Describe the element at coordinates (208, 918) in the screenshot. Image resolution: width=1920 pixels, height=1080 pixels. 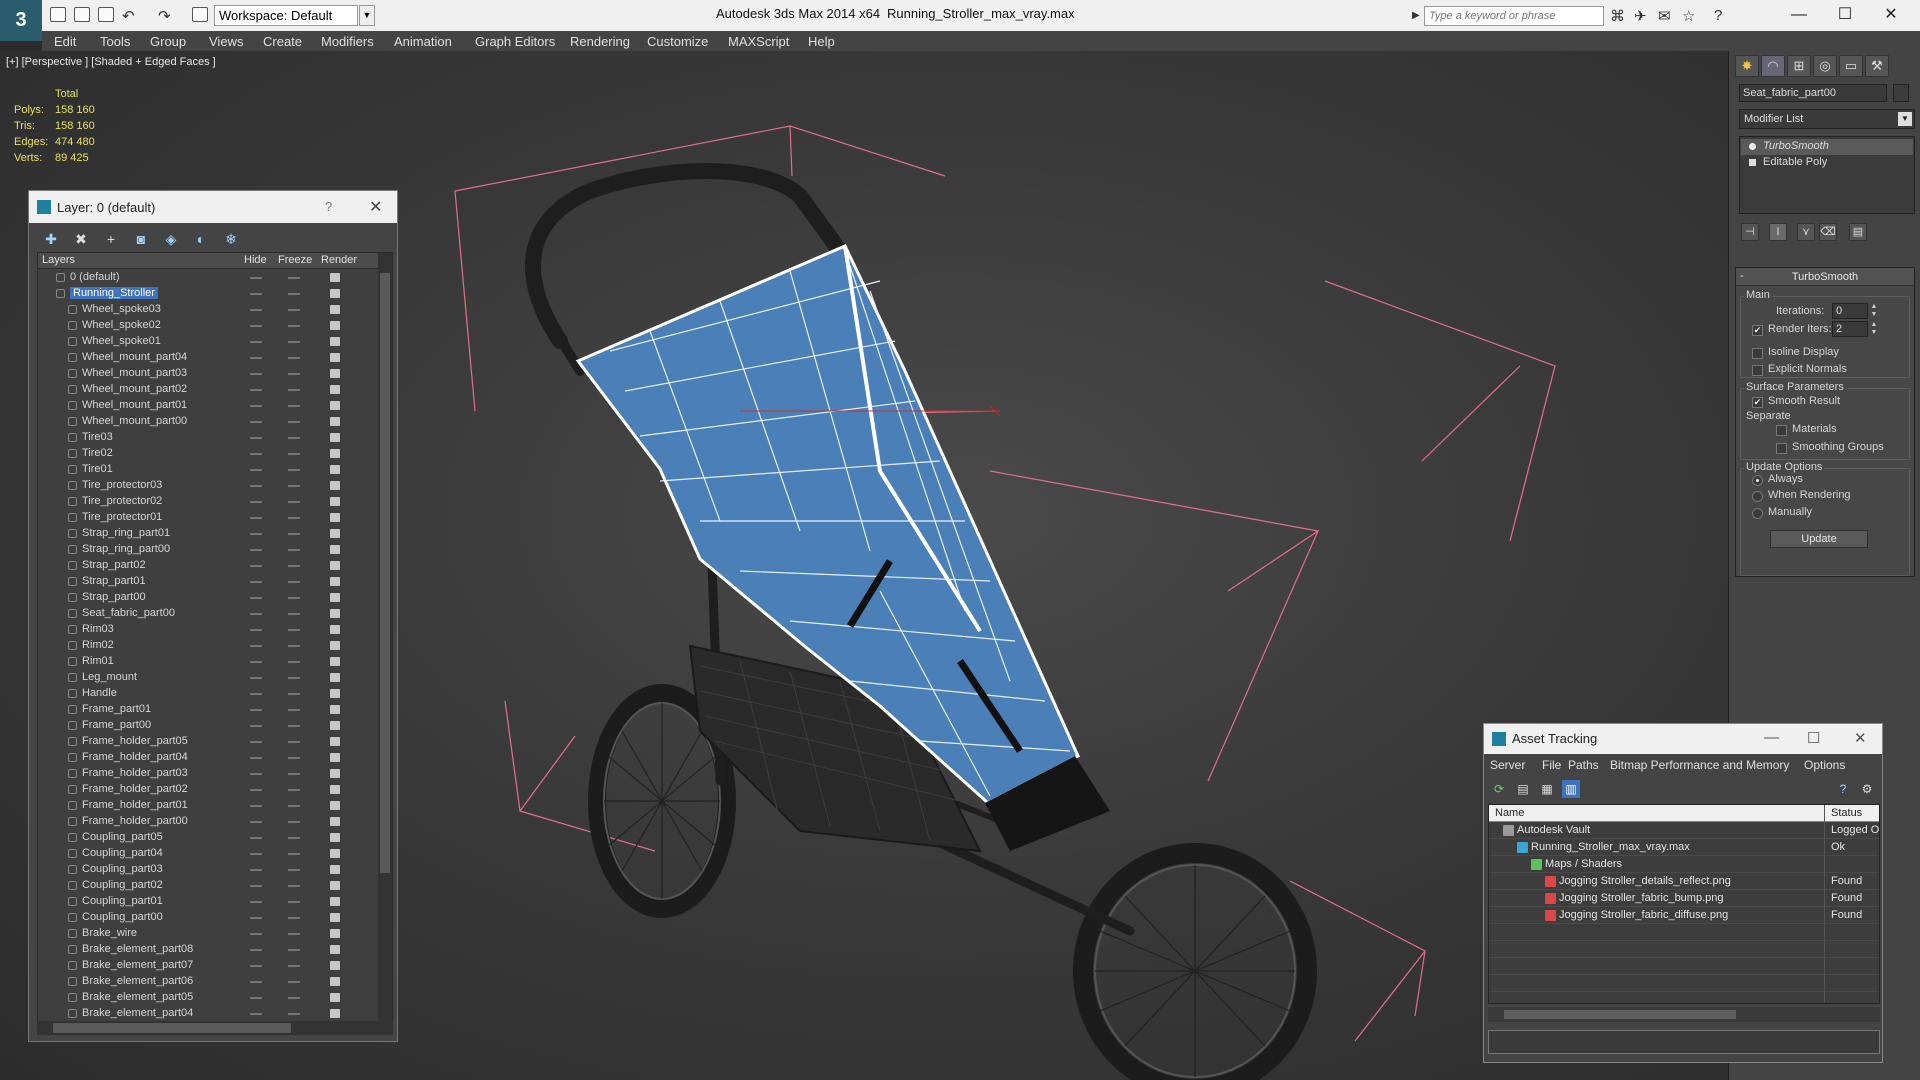
I see `layer-row: Coupling_part00` at that location.